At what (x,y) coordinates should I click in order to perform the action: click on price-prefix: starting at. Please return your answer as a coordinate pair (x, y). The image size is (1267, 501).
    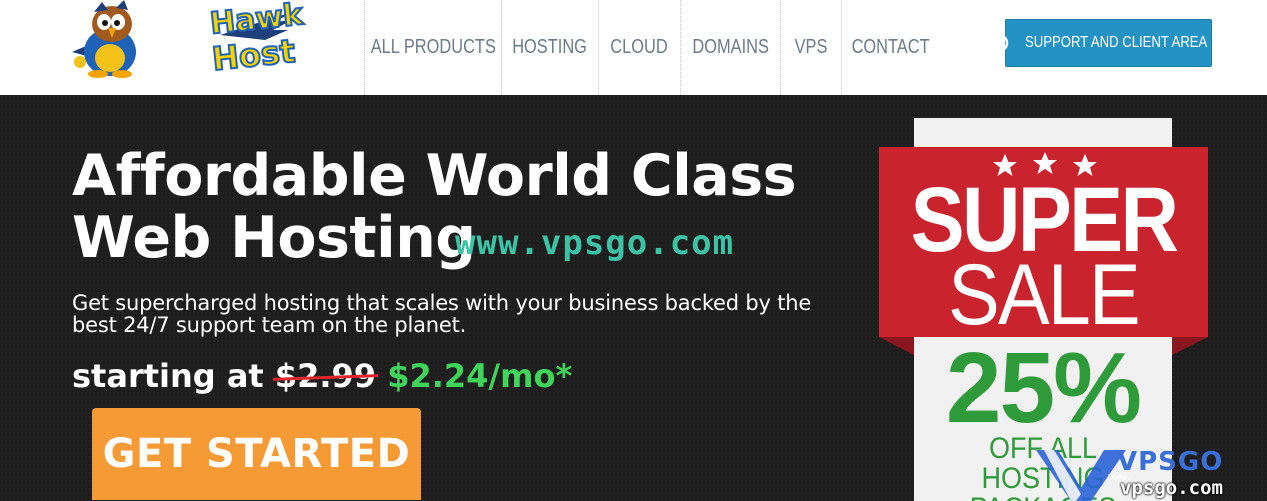
    Looking at the image, I should click on (168, 376).